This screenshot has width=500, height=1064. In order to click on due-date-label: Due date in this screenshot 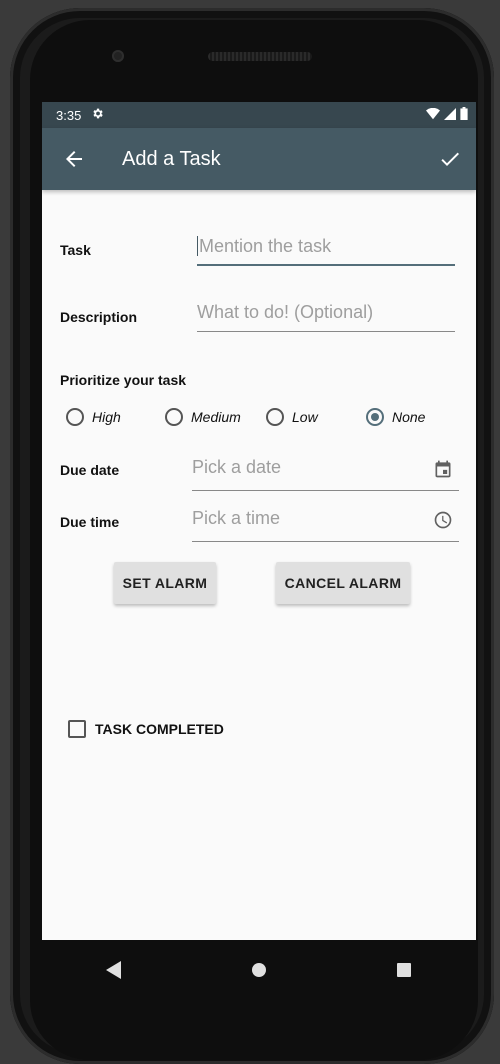, I will do `click(90, 470)`.